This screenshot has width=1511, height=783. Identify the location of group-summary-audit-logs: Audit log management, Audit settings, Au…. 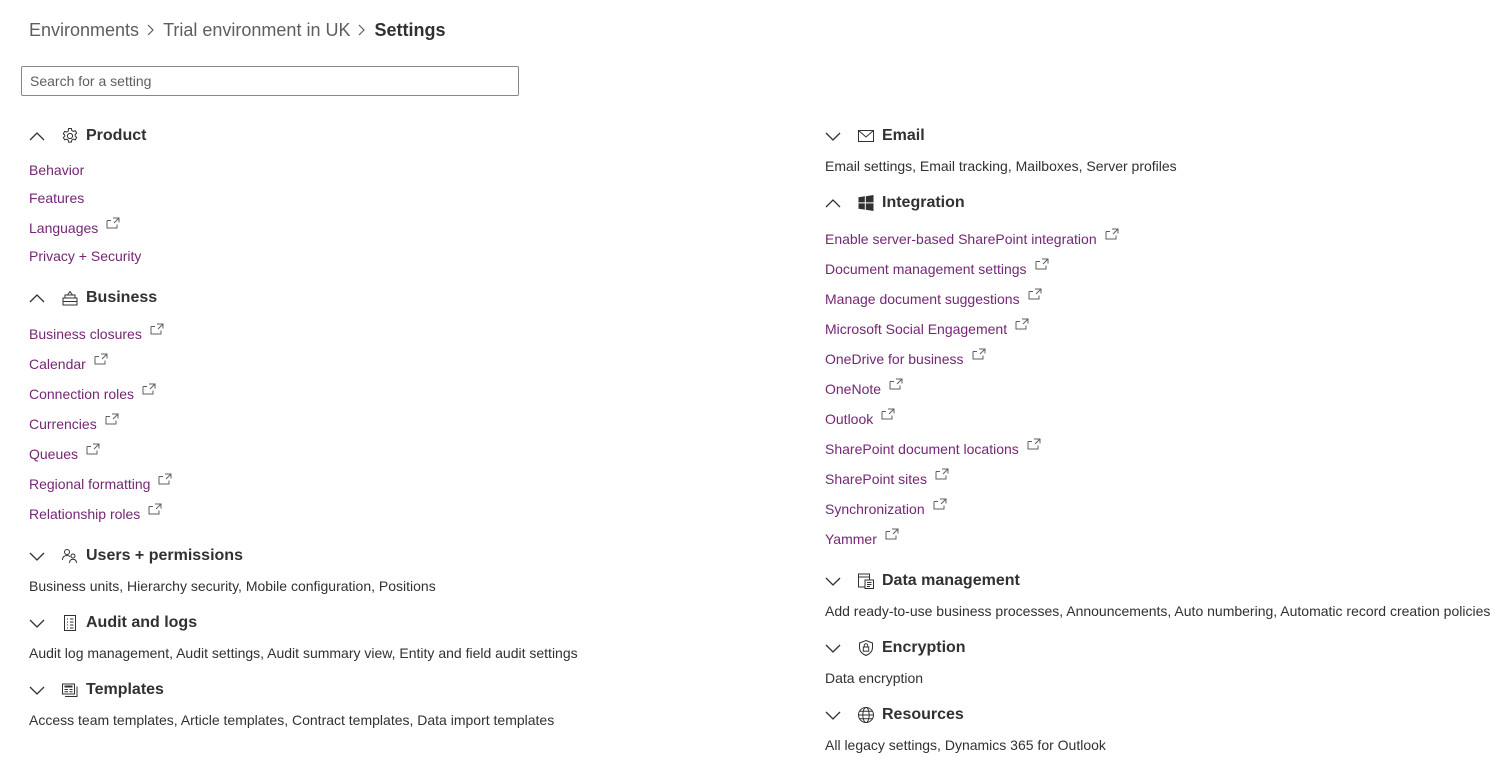
(303, 653).